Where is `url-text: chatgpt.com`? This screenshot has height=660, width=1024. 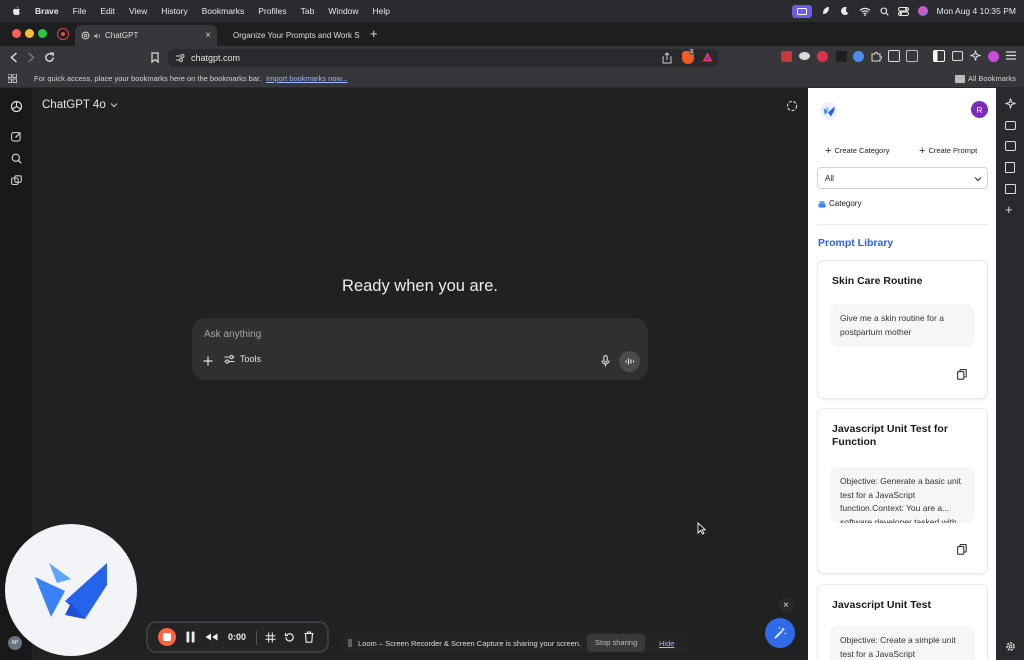 url-text: chatgpt.com is located at coordinates (215, 58).